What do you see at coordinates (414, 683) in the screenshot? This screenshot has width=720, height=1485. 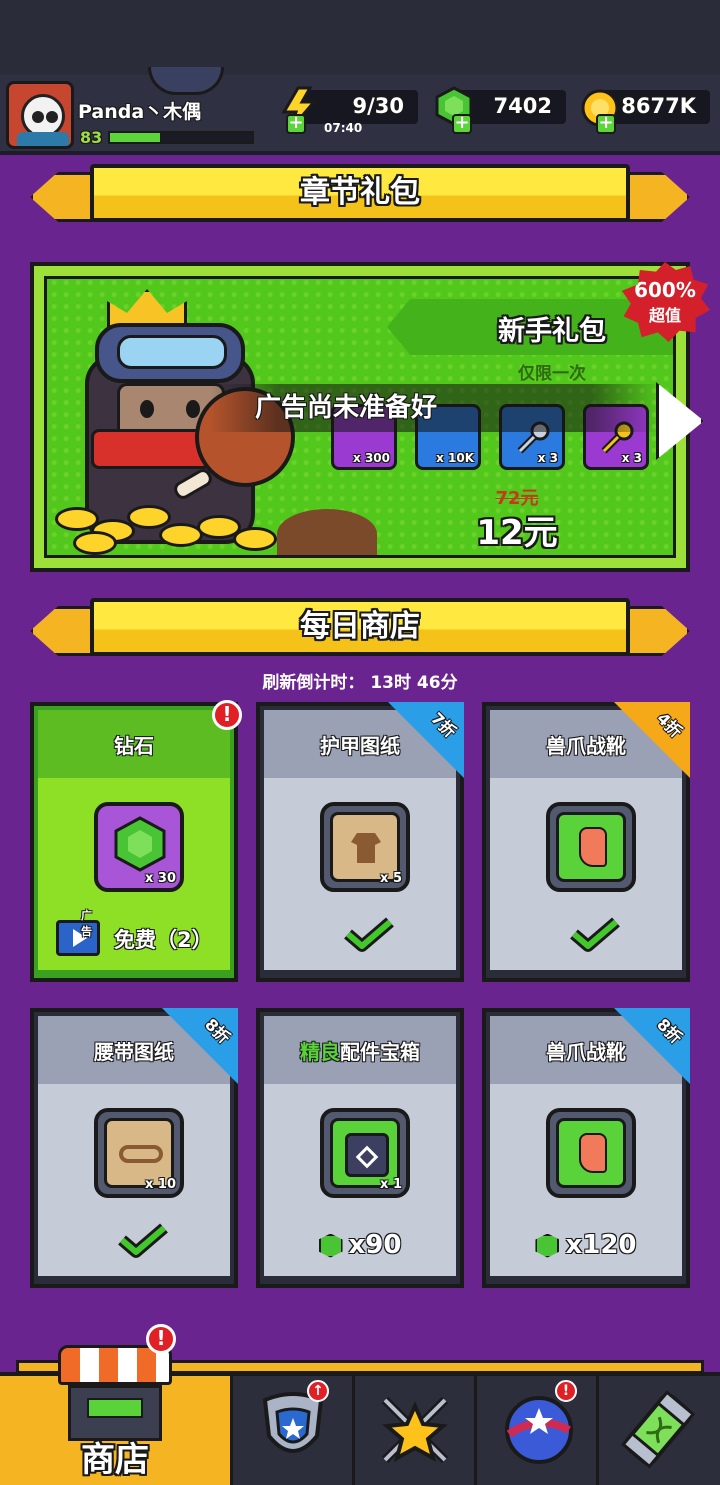 I see `refresh-time: 13时 46分` at bounding box center [414, 683].